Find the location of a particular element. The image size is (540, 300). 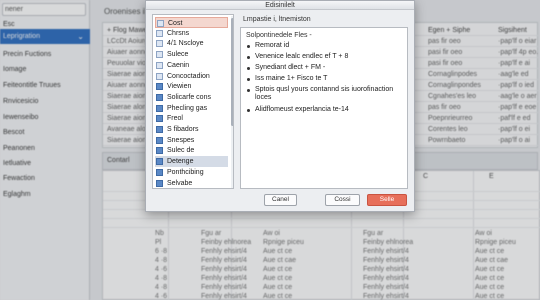

list-item: Phecling gas is located at coordinates (191, 108).